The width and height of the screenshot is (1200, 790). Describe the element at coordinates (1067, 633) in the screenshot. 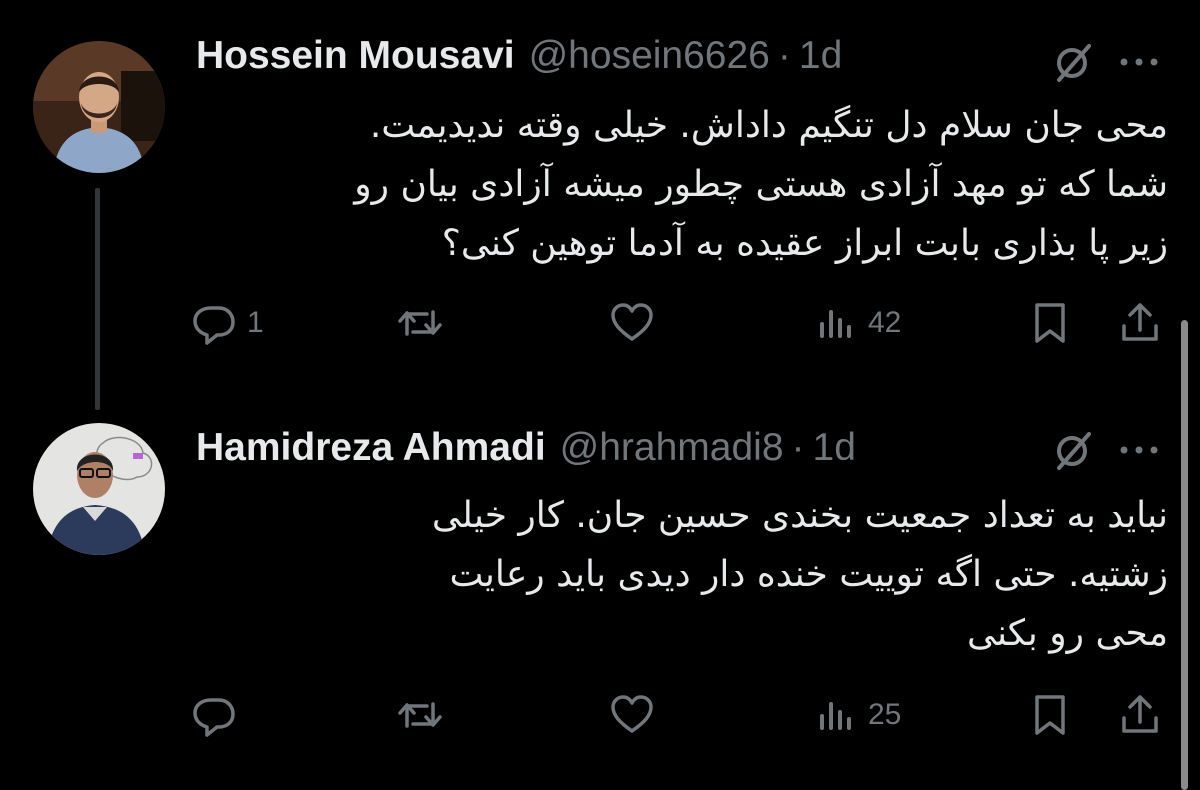

I see `tweet-text-line: محی رو بکنی` at that location.